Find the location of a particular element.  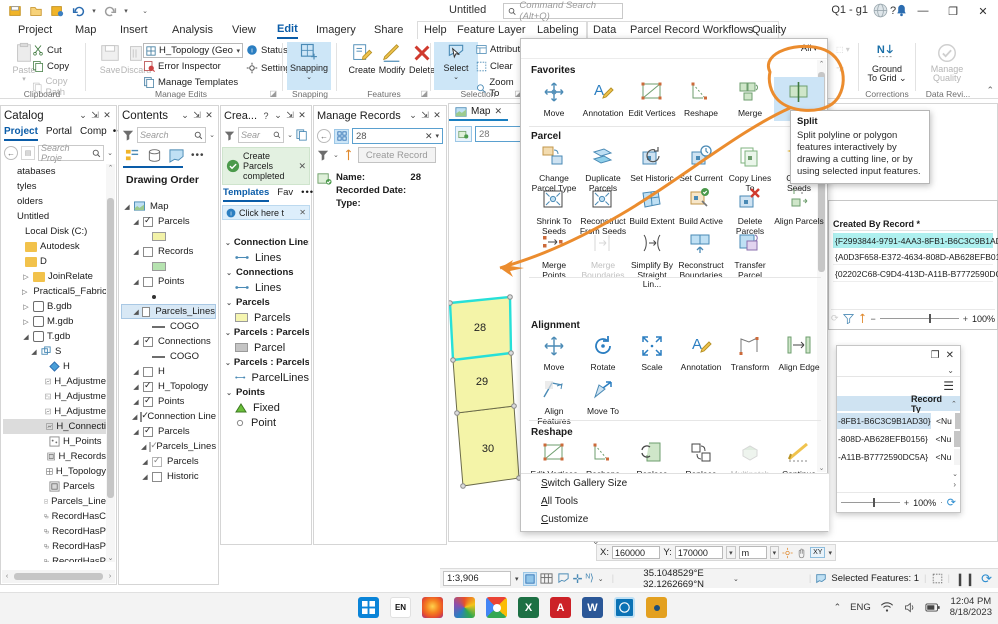

catalog-search-dropdown-icon: ⌄ is located at coordinates (110, 153).